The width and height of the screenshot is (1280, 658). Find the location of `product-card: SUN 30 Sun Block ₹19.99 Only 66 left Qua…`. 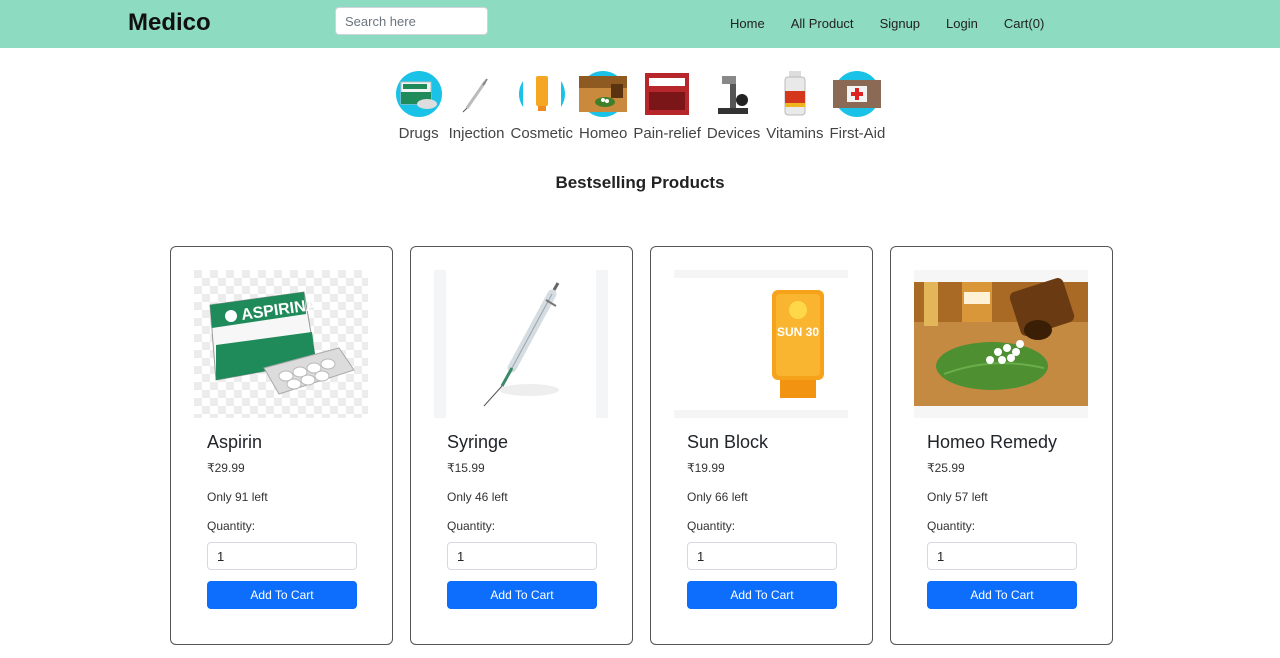

product-card: SUN 30 Sun Block ₹19.99 Only 66 left Qua… is located at coordinates (761, 445).